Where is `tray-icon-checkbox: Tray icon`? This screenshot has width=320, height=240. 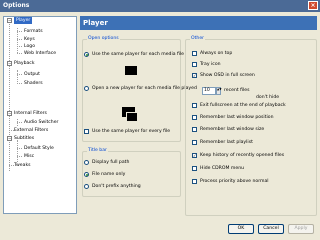
tray-icon-checkbox: Tray icon is located at coordinates (253, 64).